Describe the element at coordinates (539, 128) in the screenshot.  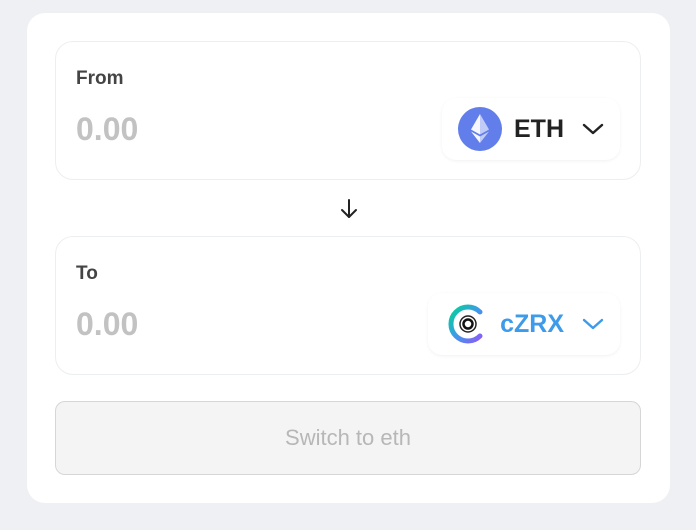
I see `from-token-symbol: ETH` at that location.